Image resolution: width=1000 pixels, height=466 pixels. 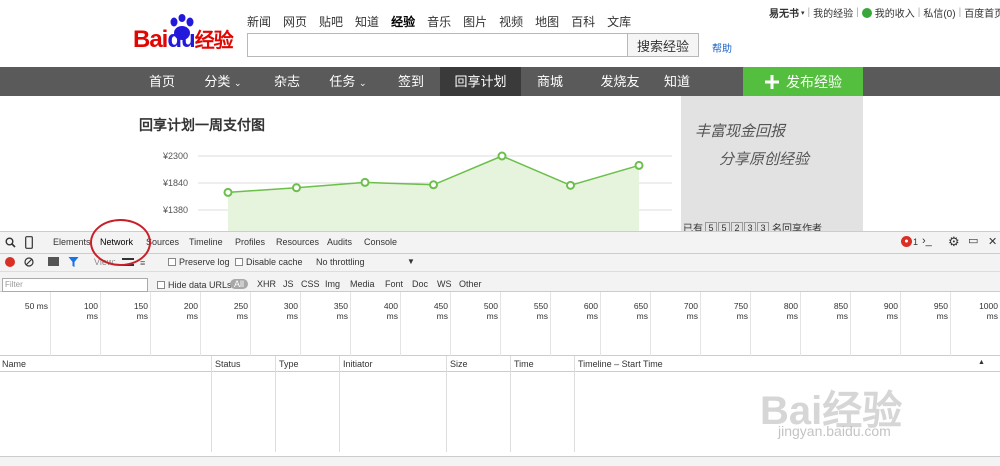 I want to click on type-filter-media: Media, so click(x=362, y=284).